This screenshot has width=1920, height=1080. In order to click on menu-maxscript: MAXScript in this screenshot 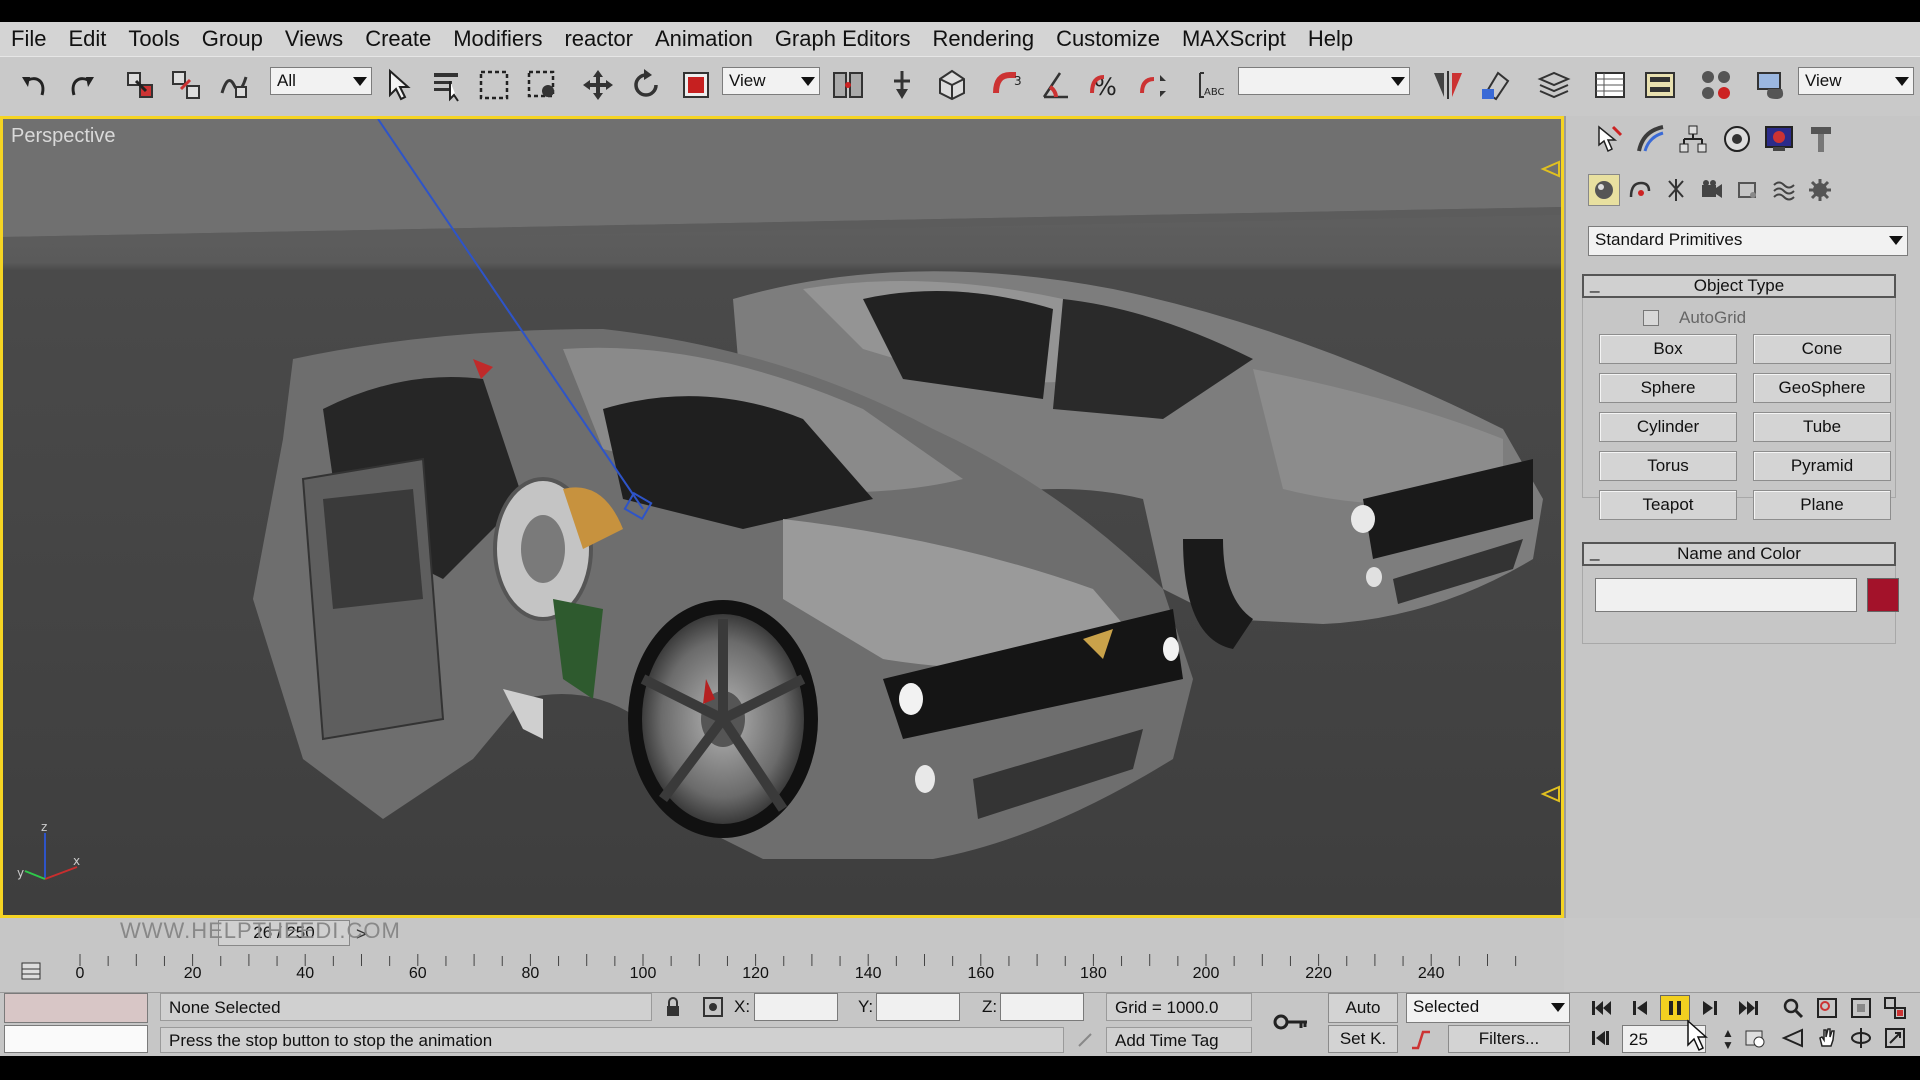, I will do `click(1234, 39)`.